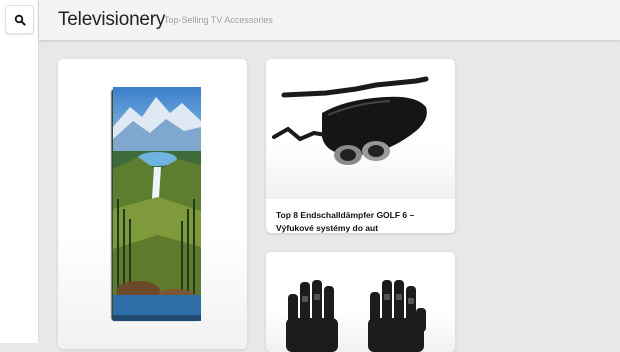 This screenshot has height=352, width=620. Describe the element at coordinates (155, 204) in the screenshot. I see `towel-mountain-waterfall-image` at that location.